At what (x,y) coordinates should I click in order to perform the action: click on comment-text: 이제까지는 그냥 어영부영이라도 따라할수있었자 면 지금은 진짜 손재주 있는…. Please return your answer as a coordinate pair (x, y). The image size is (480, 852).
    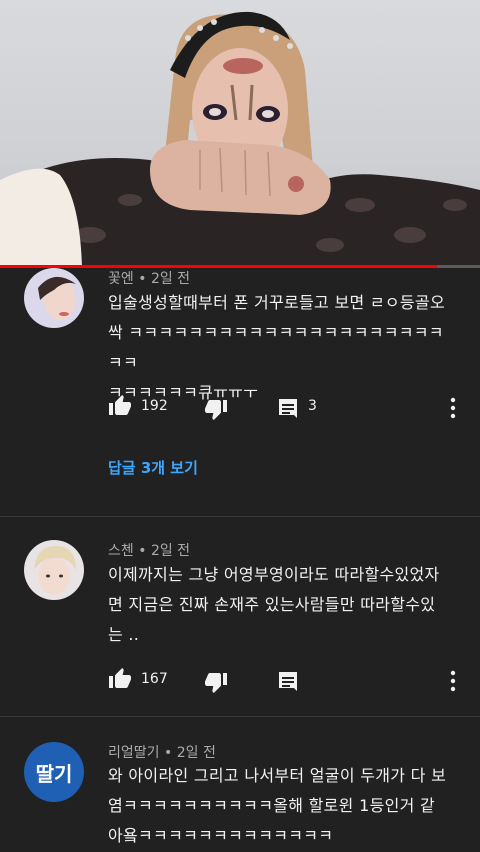
    Looking at the image, I should click on (274, 604).